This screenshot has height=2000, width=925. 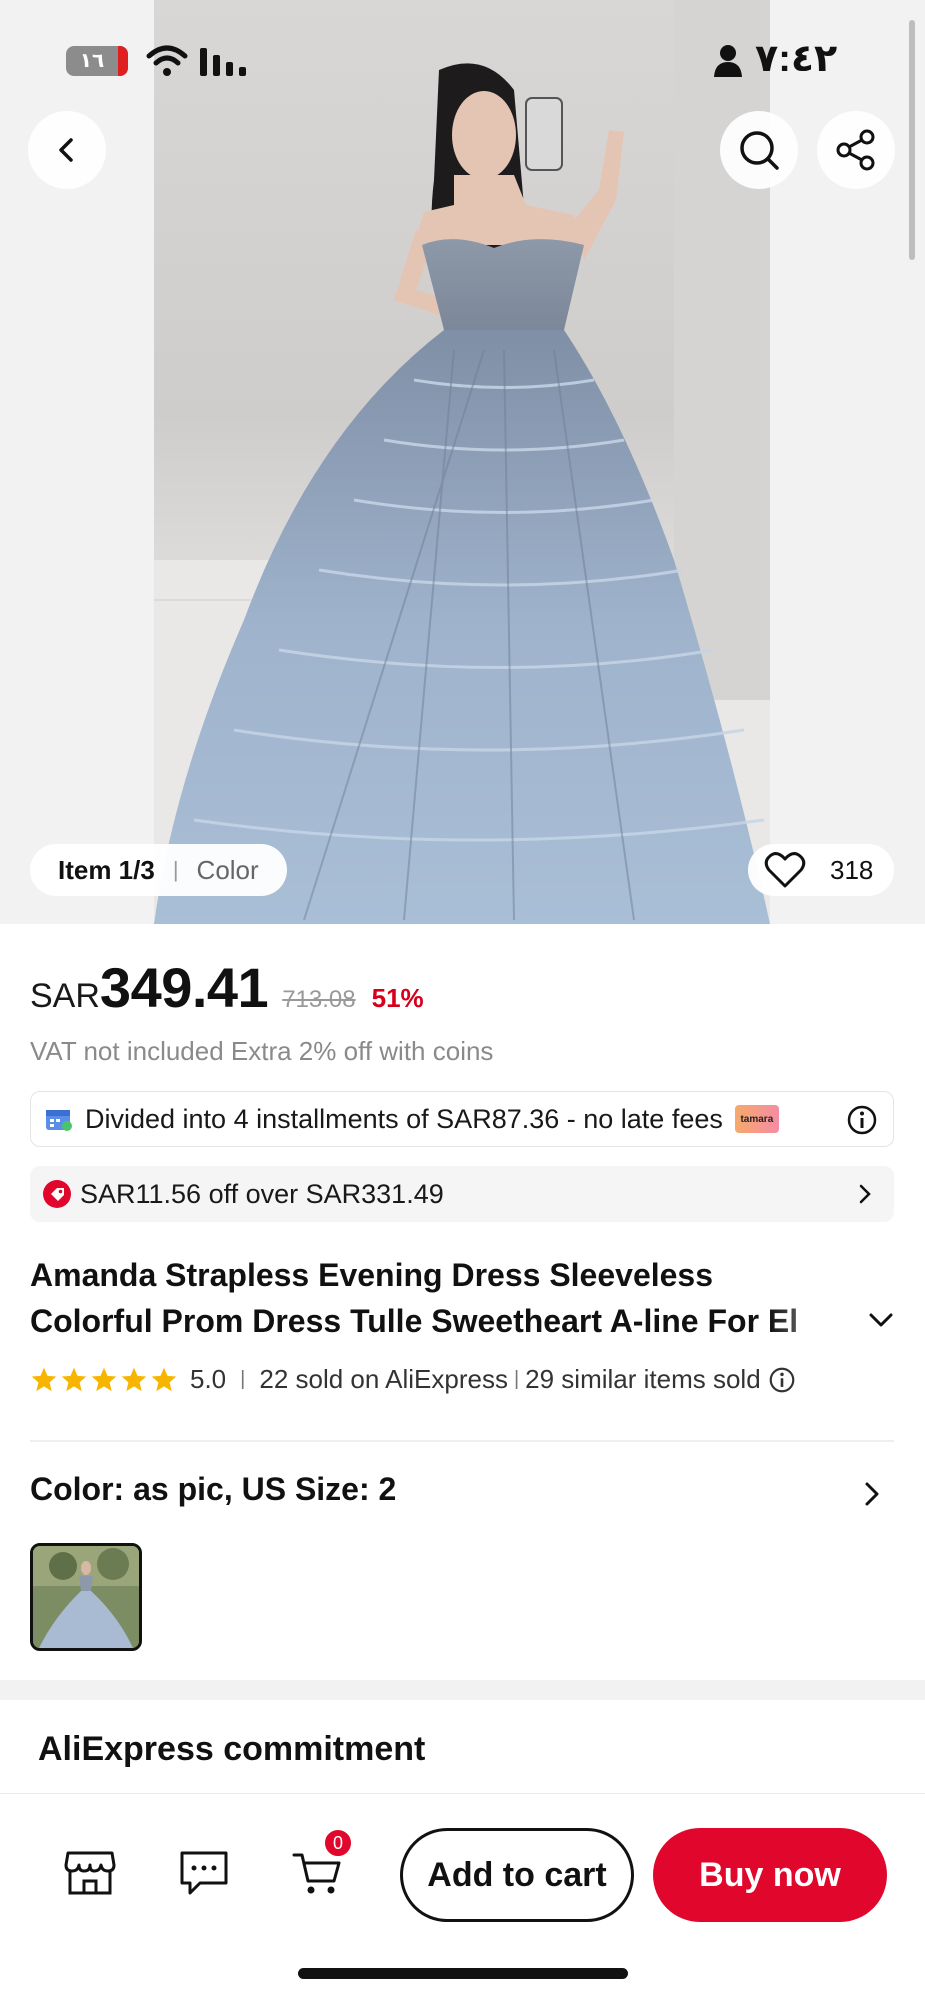 What do you see at coordinates (92, 61) in the screenshot?
I see `battery-level: ١٦` at bounding box center [92, 61].